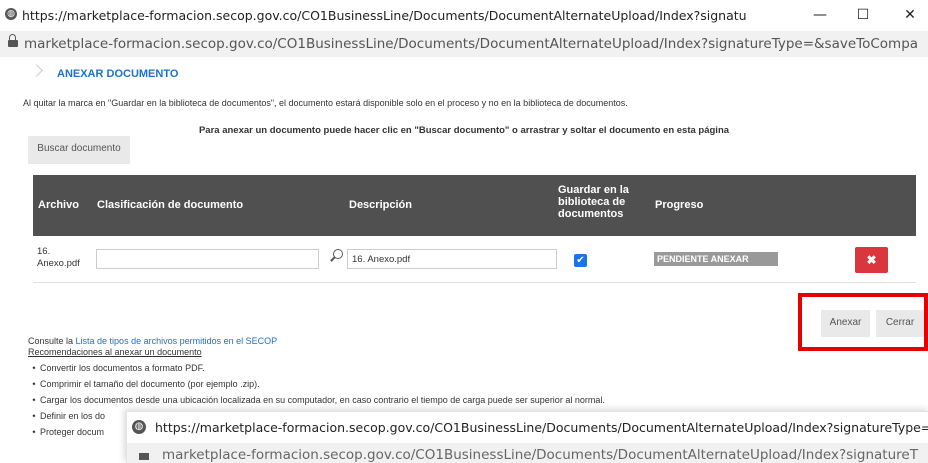  I want to click on header-progreso: Progreso, so click(679, 205).